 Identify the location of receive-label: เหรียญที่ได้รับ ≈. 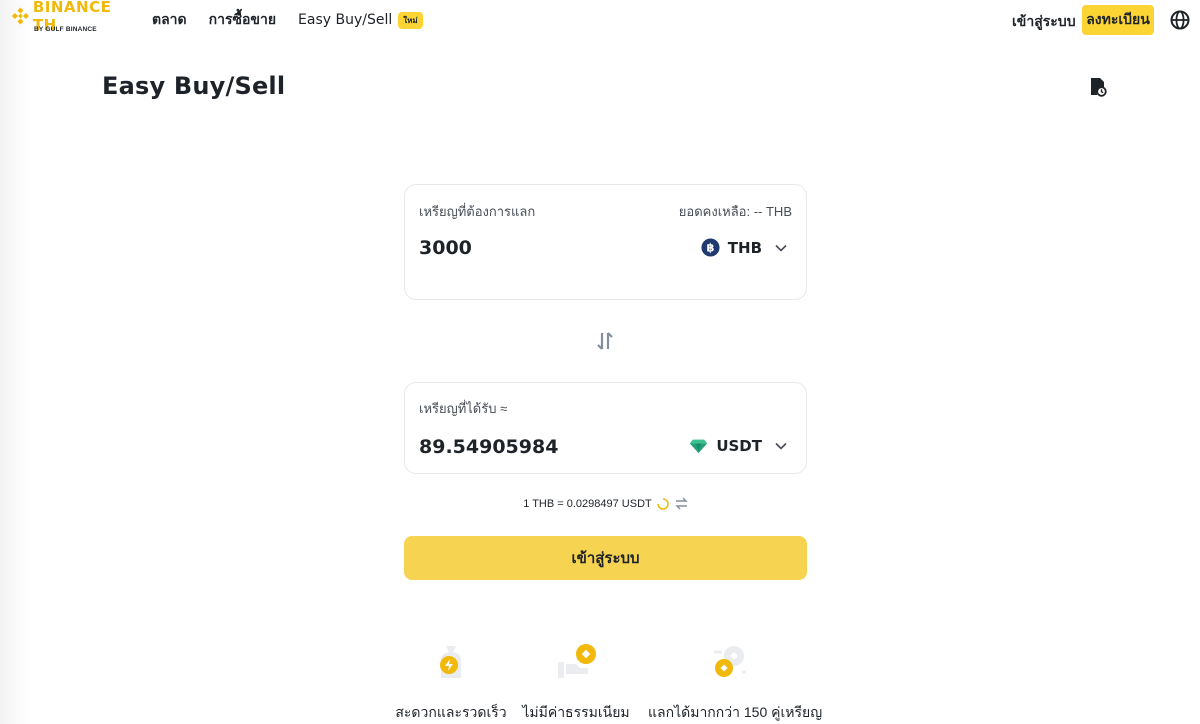
(463, 408).